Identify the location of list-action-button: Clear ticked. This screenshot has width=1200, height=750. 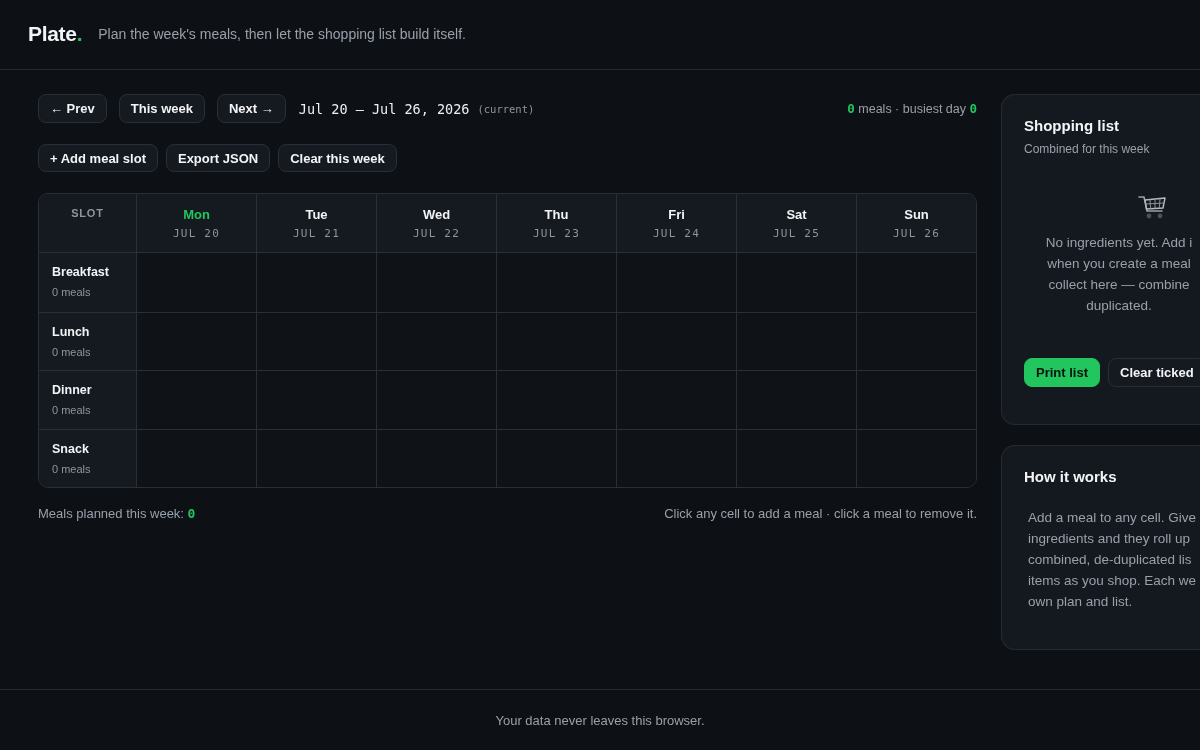
(1154, 372).